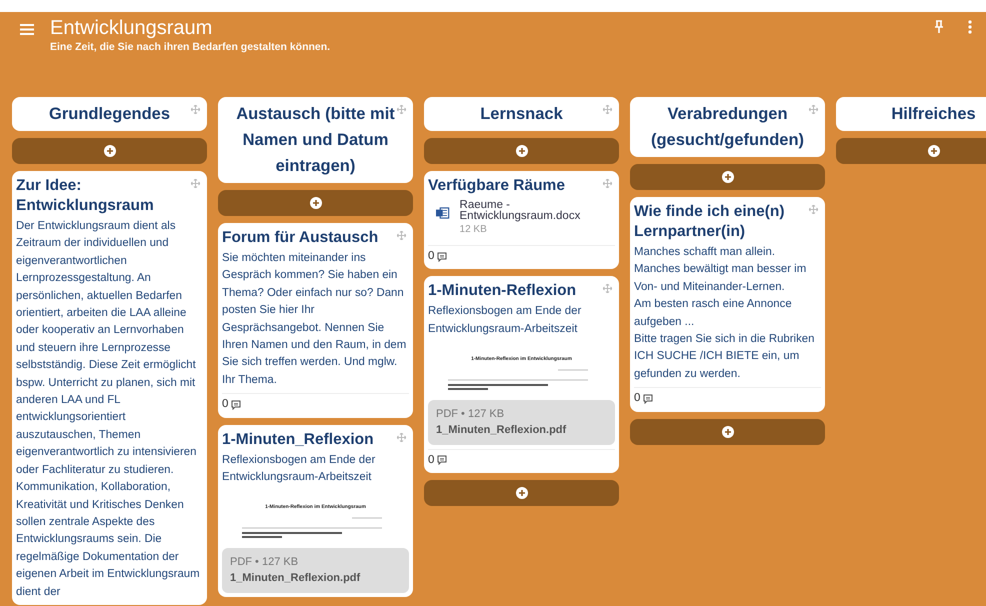 This screenshot has height=606, width=986. What do you see at coordinates (710, 222) in the screenshot?
I see `post-title: Wie finde ich eine(n) Lernpartner(in)` at bounding box center [710, 222].